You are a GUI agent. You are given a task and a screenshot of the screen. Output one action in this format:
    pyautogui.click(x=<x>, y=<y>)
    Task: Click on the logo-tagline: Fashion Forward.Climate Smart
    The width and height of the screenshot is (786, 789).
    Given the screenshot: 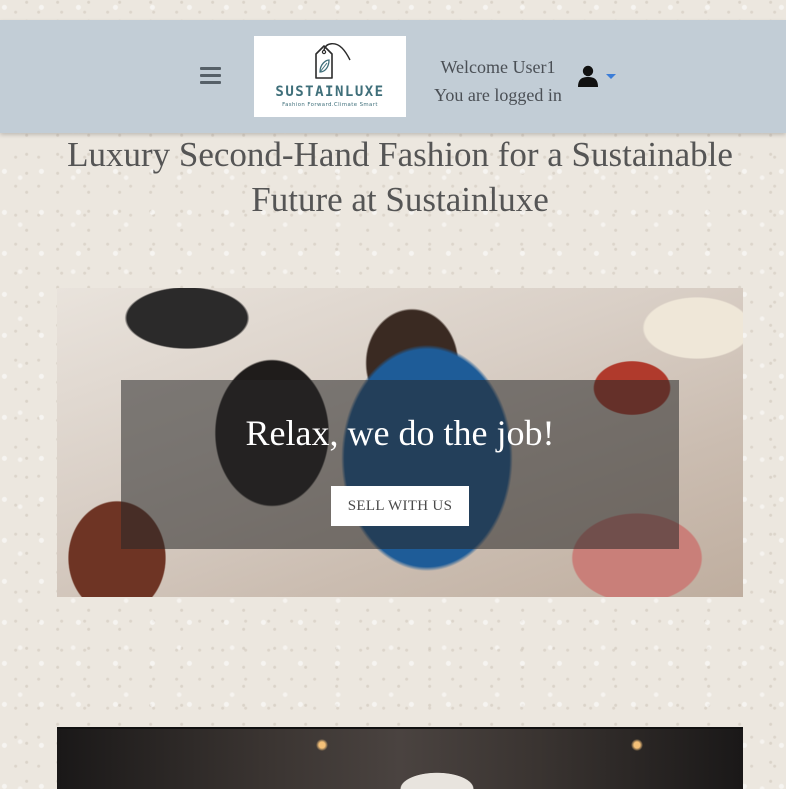 What is the action you would take?
    pyautogui.click(x=330, y=105)
    